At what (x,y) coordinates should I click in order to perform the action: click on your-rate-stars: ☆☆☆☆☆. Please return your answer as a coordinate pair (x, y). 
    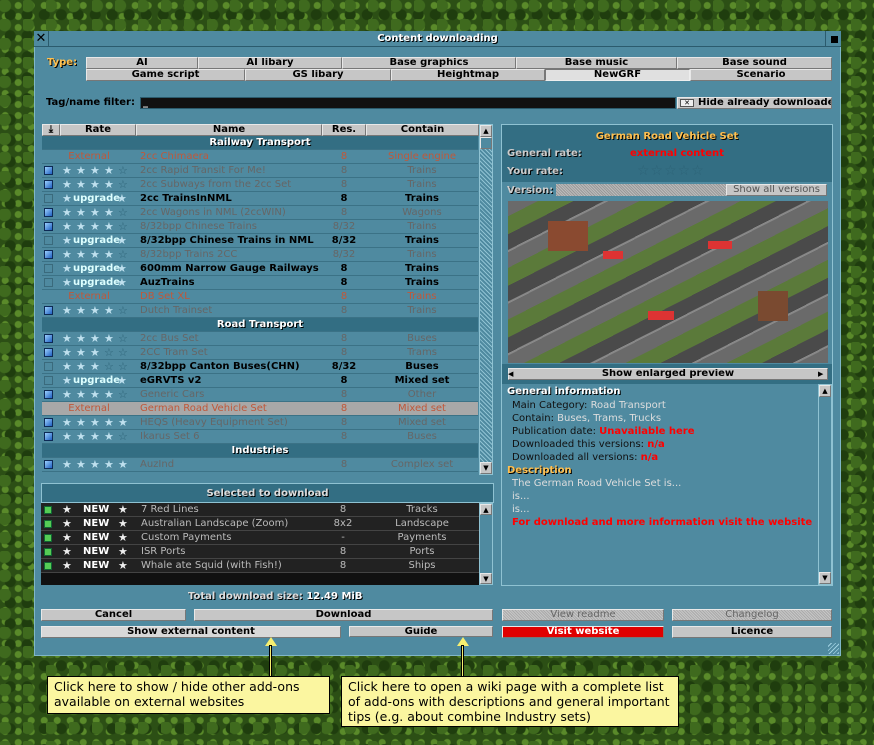
    Looking at the image, I should click on (671, 171).